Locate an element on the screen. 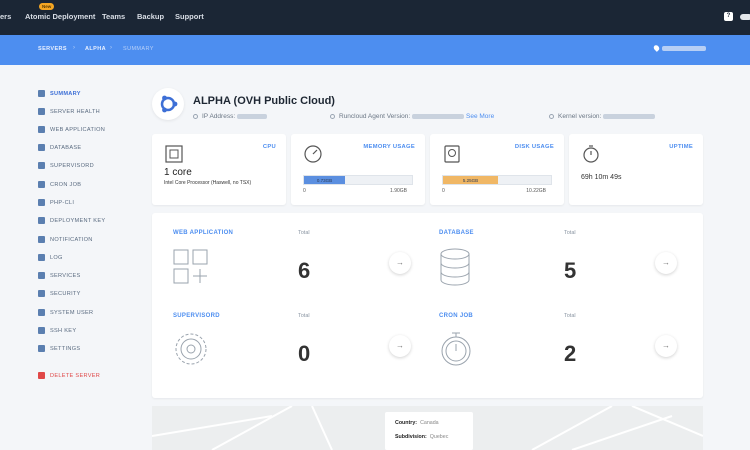  location-icon is located at coordinates (195, 116).